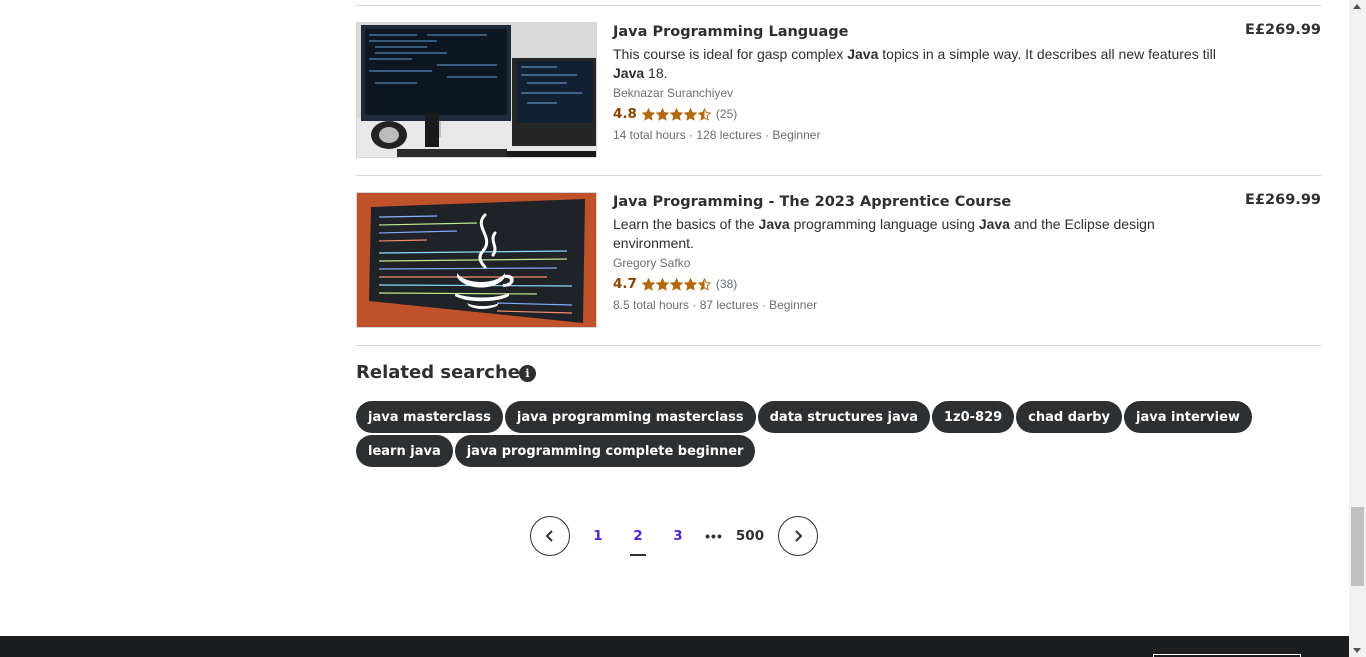 The image size is (1366, 657). What do you see at coordinates (1357, 650) in the screenshot?
I see `scroll-down-arrow-icon` at bounding box center [1357, 650].